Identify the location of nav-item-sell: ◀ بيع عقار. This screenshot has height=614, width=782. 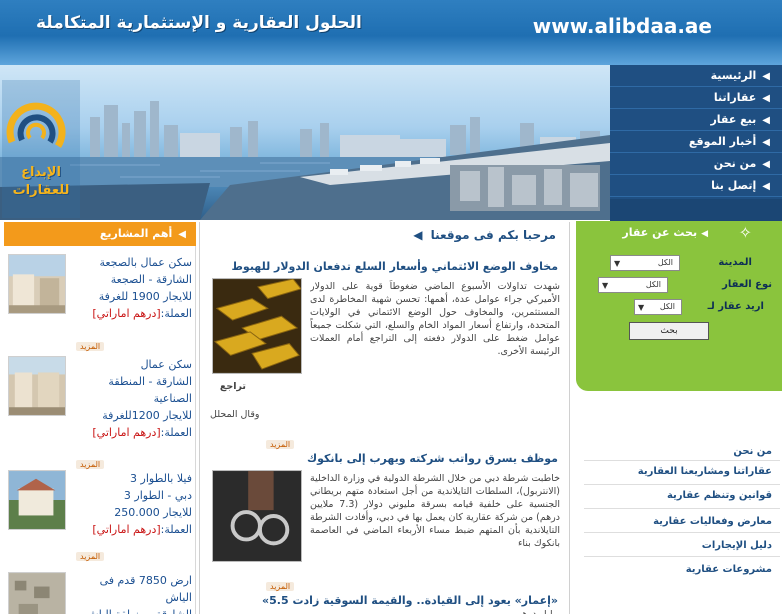
(696, 120).